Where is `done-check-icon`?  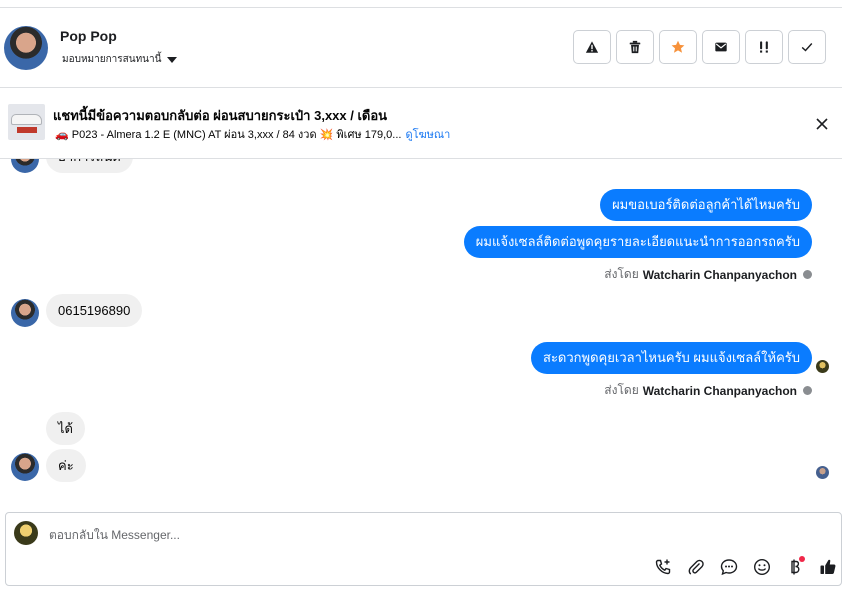 done-check-icon is located at coordinates (807, 47).